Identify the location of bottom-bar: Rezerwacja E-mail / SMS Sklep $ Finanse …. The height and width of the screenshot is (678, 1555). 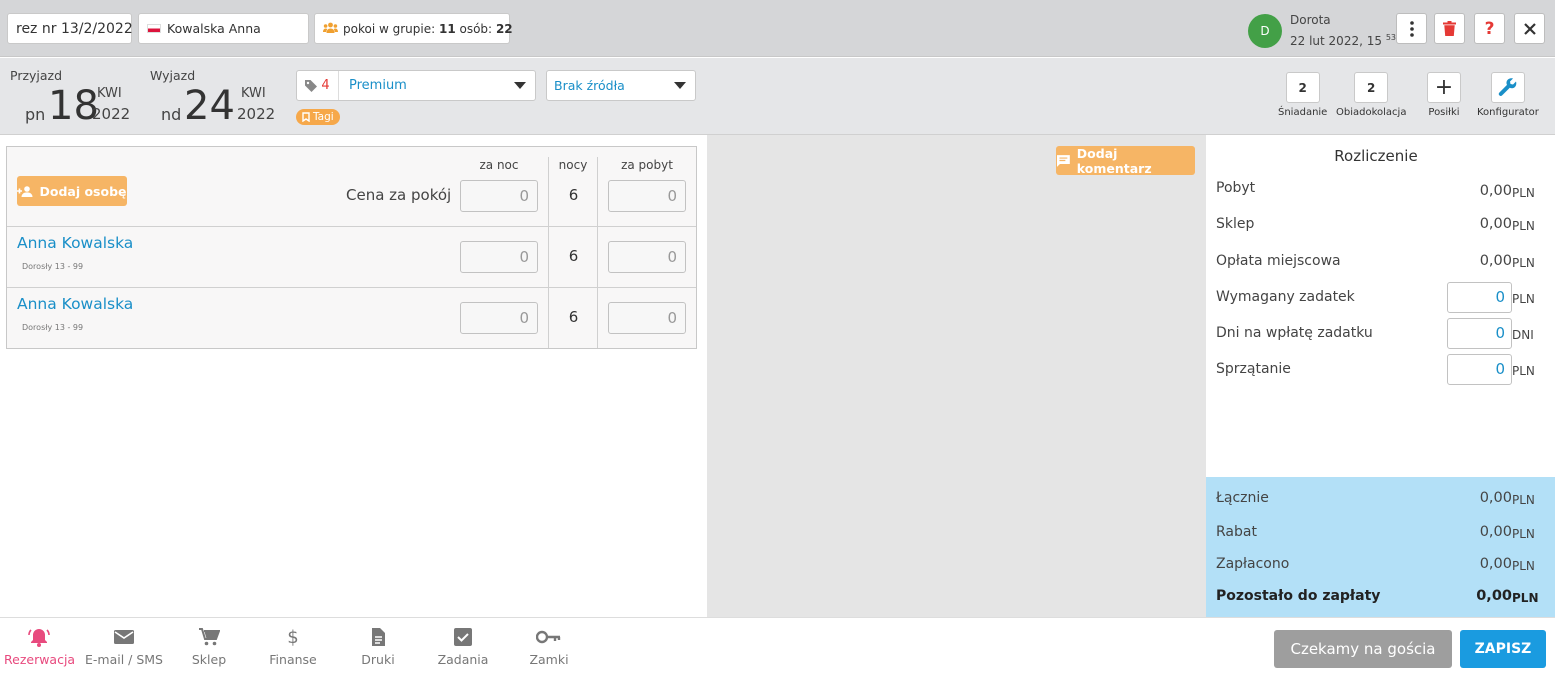
(777, 647).